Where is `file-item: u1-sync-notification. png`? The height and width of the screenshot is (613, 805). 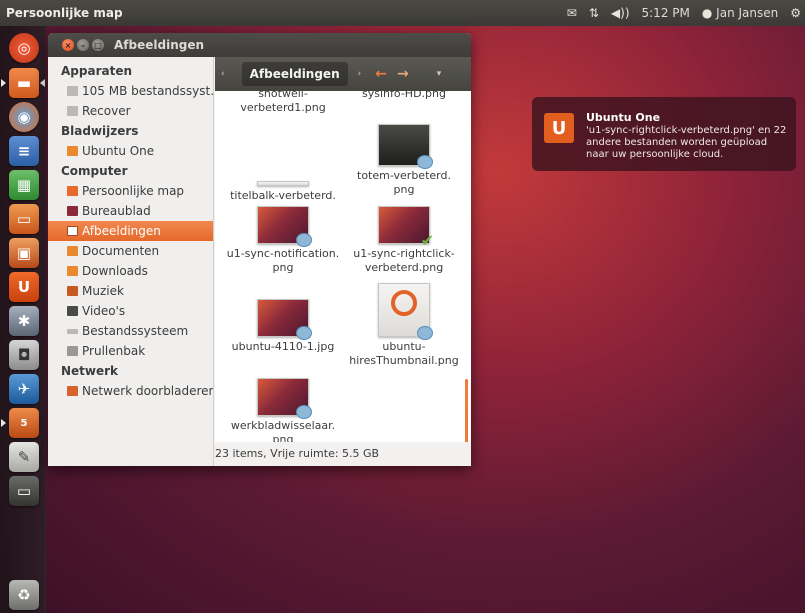
file-item: u1-sync-notification. png is located at coordinates (283, 240).